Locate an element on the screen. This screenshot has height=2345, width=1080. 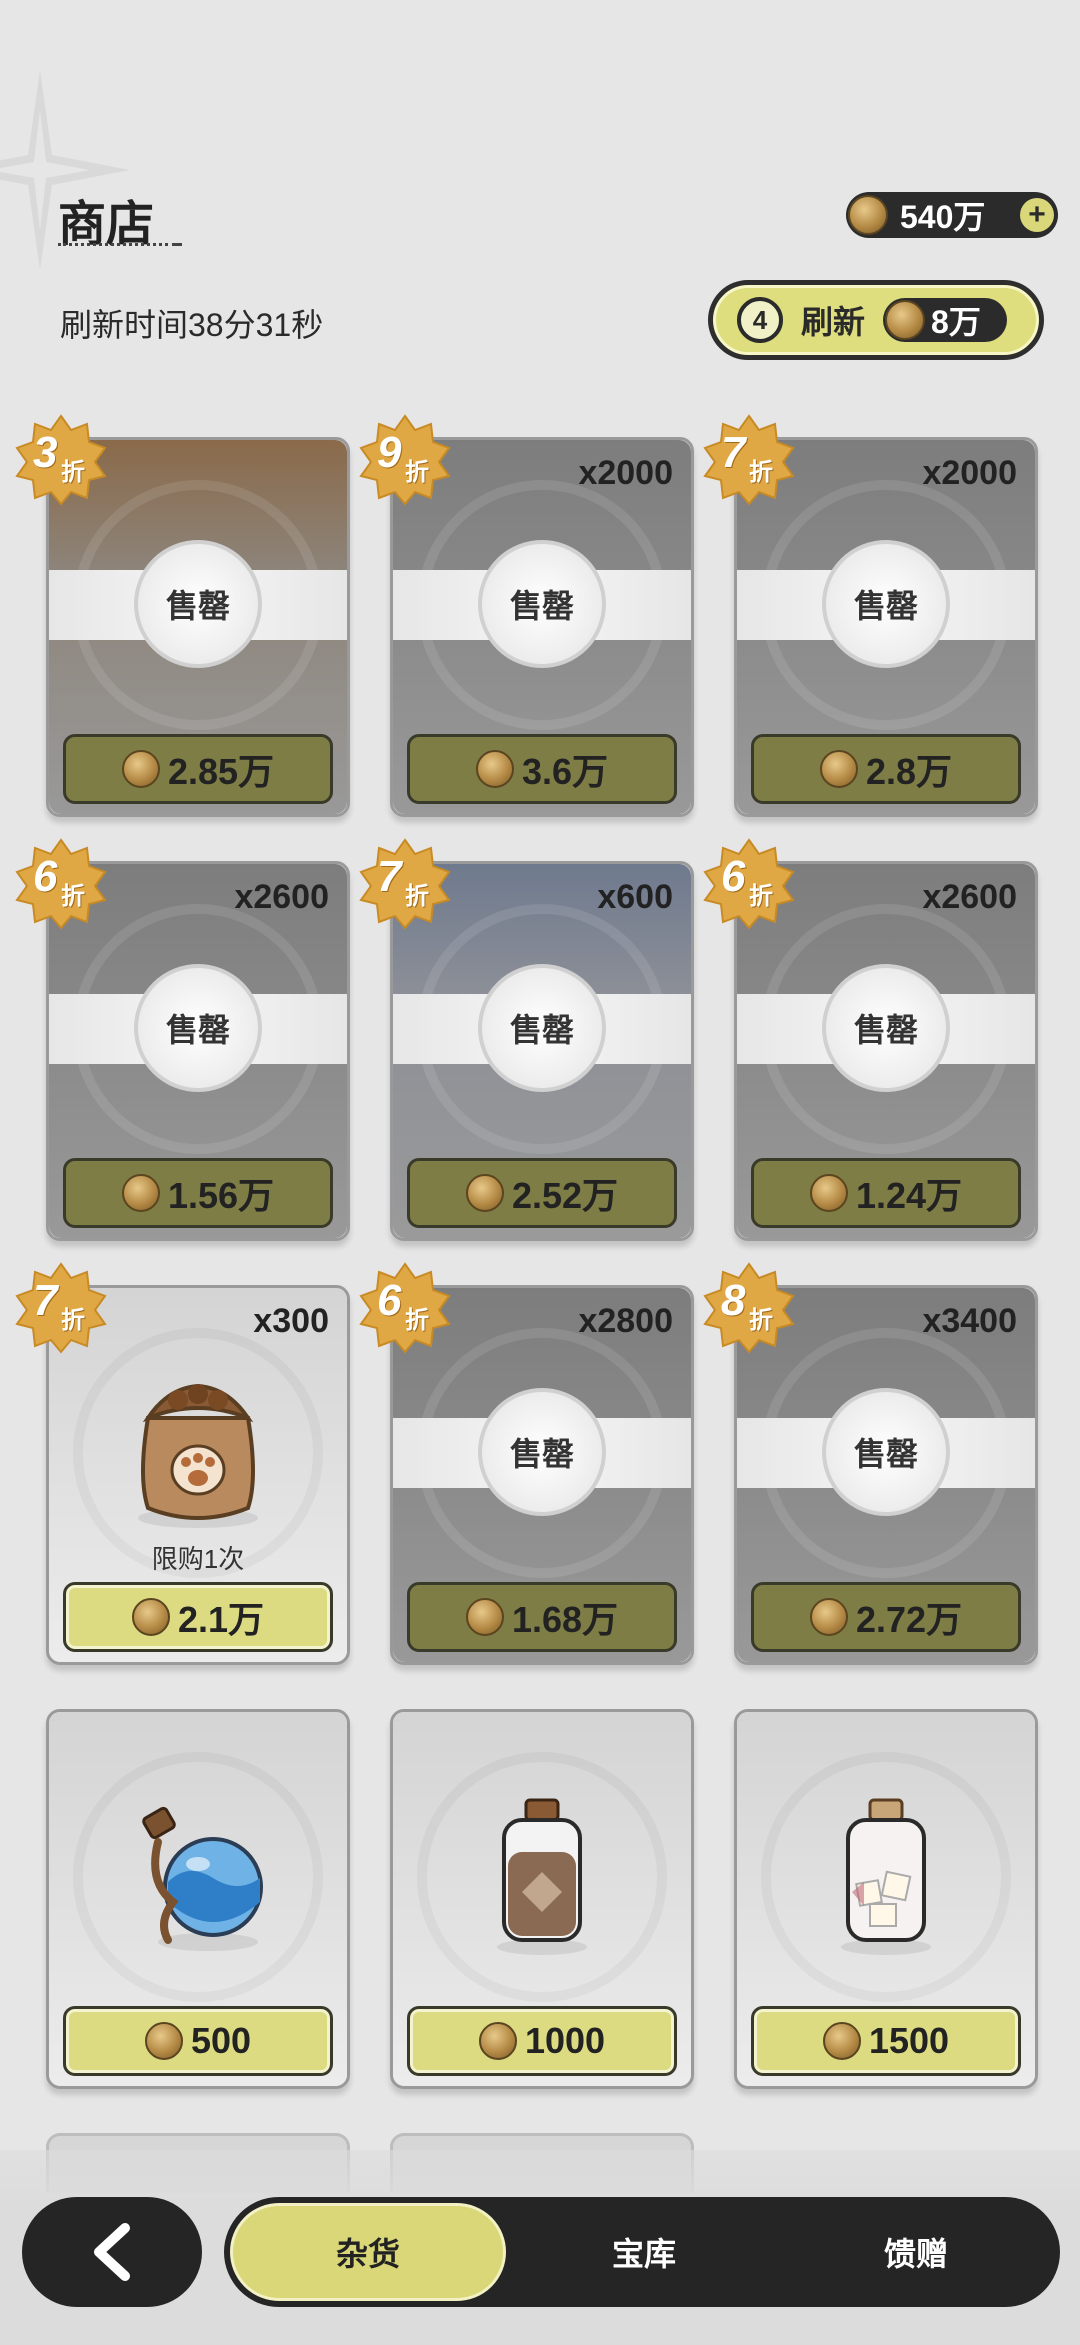
price-button: 500 is located at coordinates (198, 2041).